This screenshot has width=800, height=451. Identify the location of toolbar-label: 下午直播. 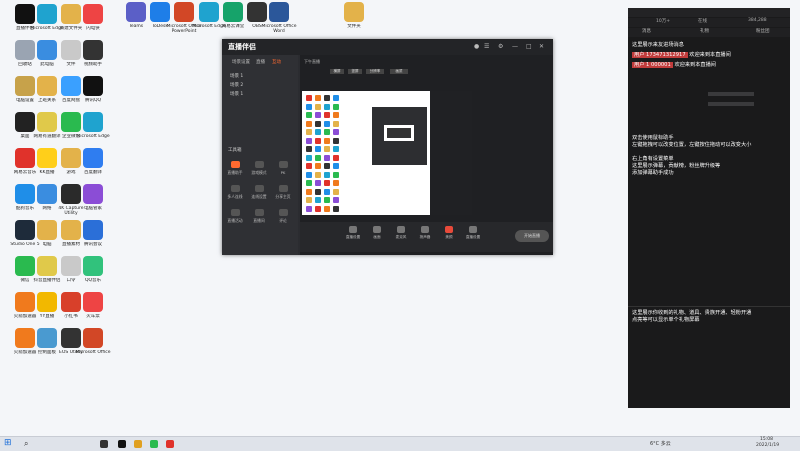
(312, 61).